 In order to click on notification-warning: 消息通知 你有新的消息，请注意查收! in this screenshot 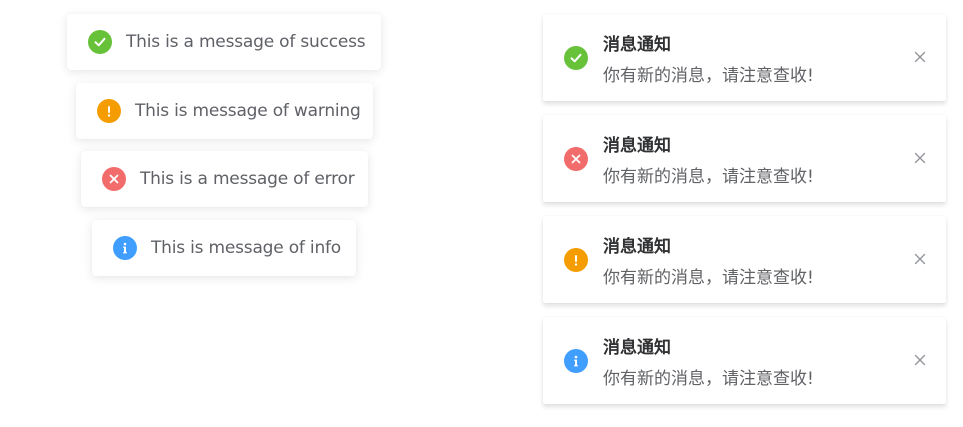, I will do `click(744, 259)`.